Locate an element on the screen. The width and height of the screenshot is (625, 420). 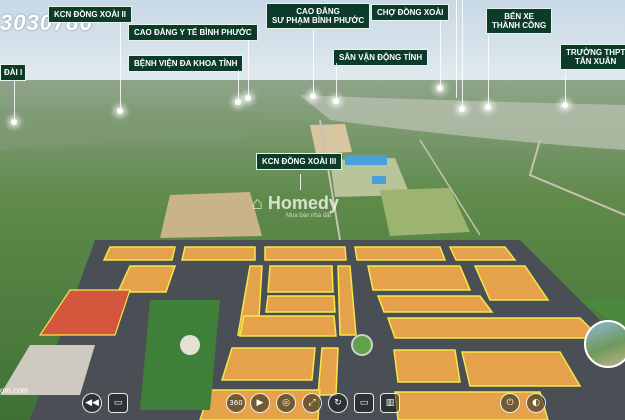
power-button: ⏻ is located at coordinates (510, 403).